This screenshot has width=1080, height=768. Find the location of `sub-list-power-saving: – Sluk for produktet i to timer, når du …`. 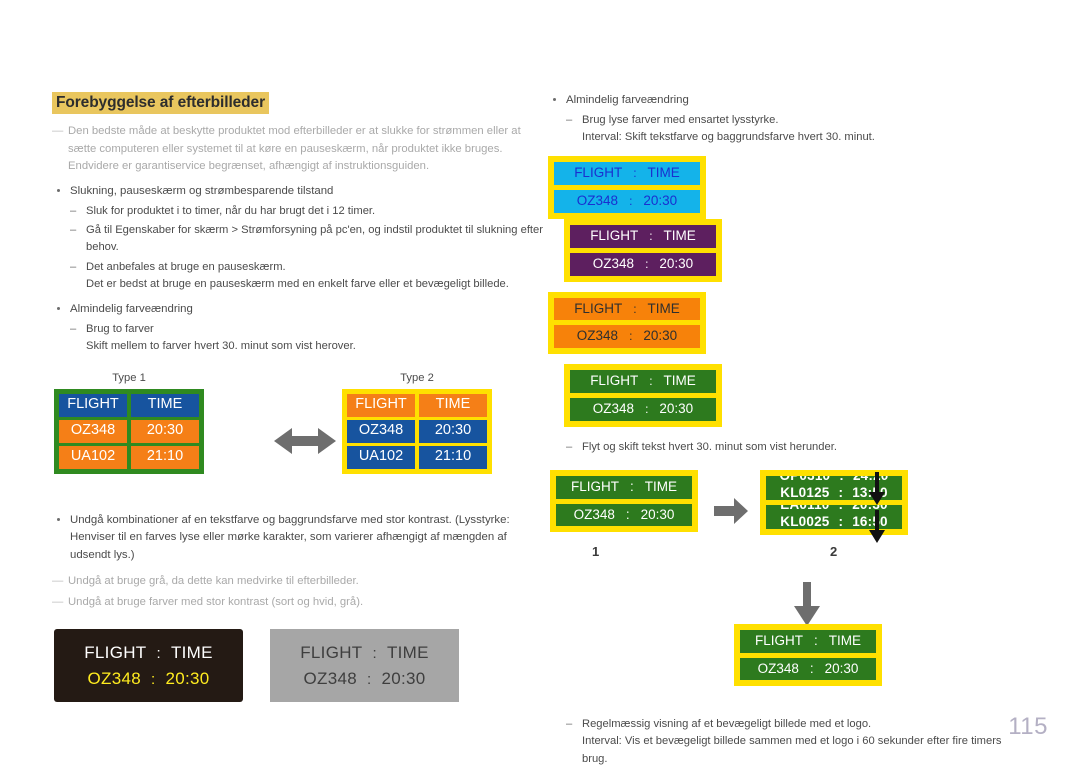

sub-list-power-saving: – Sluk for produktet i to timer, når du … is located at coordinates (307, 248).